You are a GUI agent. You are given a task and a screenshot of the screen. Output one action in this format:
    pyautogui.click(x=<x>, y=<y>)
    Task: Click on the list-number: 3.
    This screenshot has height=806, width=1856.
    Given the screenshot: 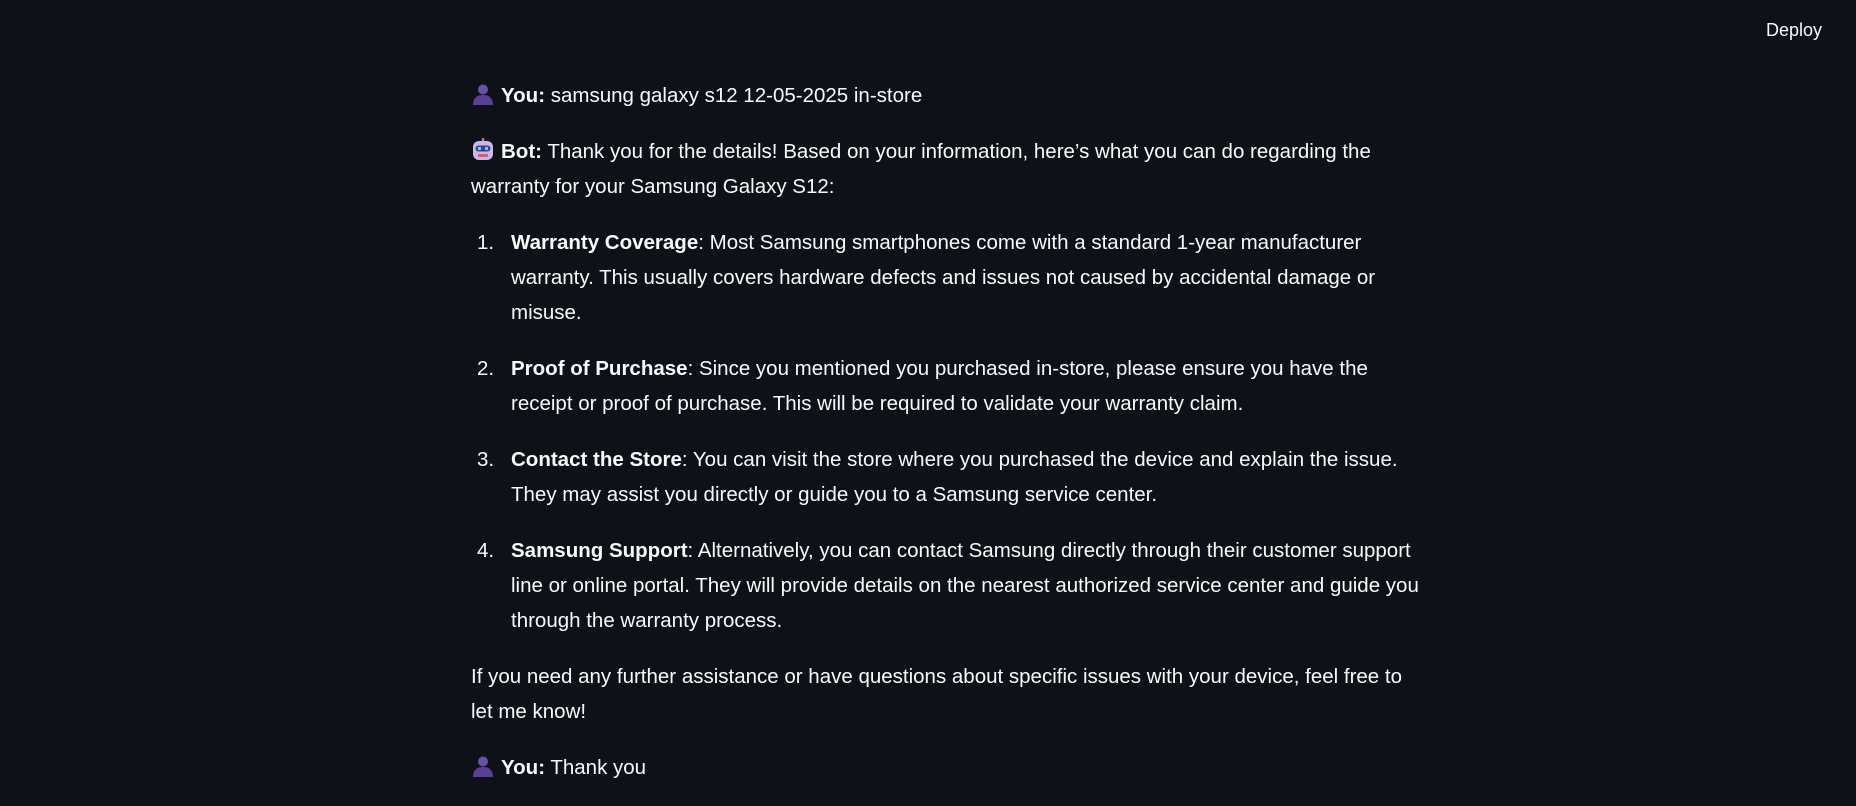 What is the action you would take?
    pyautogui.click(x=486, y=459)
    